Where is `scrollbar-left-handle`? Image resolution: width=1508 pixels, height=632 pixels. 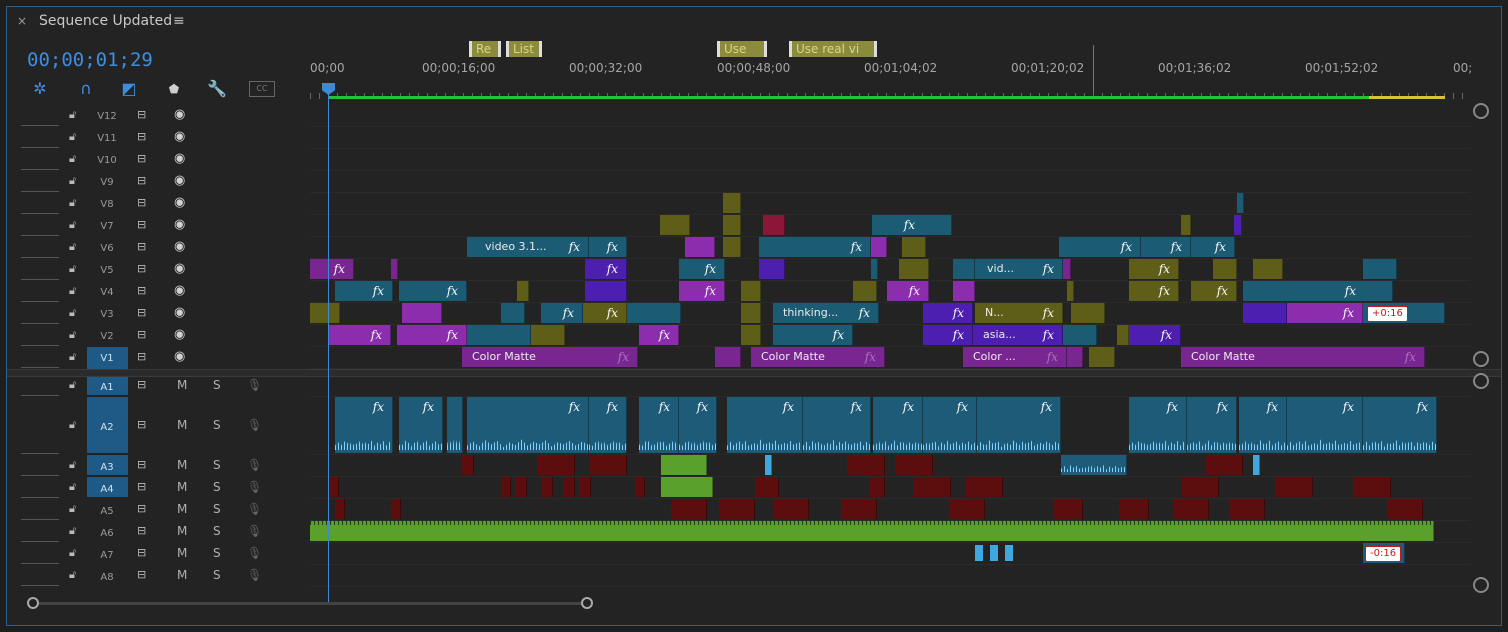 scrollbar-left-handle is located at coordinates (33, 603).